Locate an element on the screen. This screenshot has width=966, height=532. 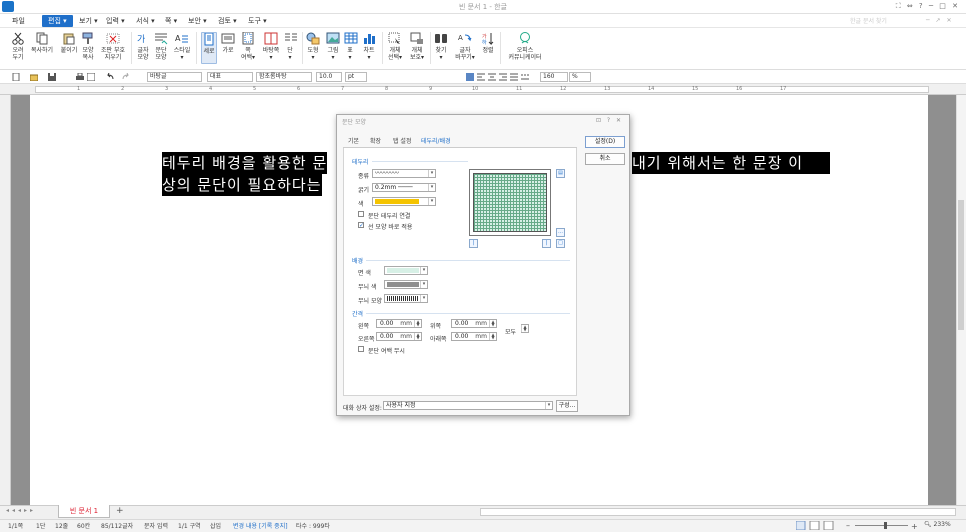
print-icon is located at coordinates (80, 77).